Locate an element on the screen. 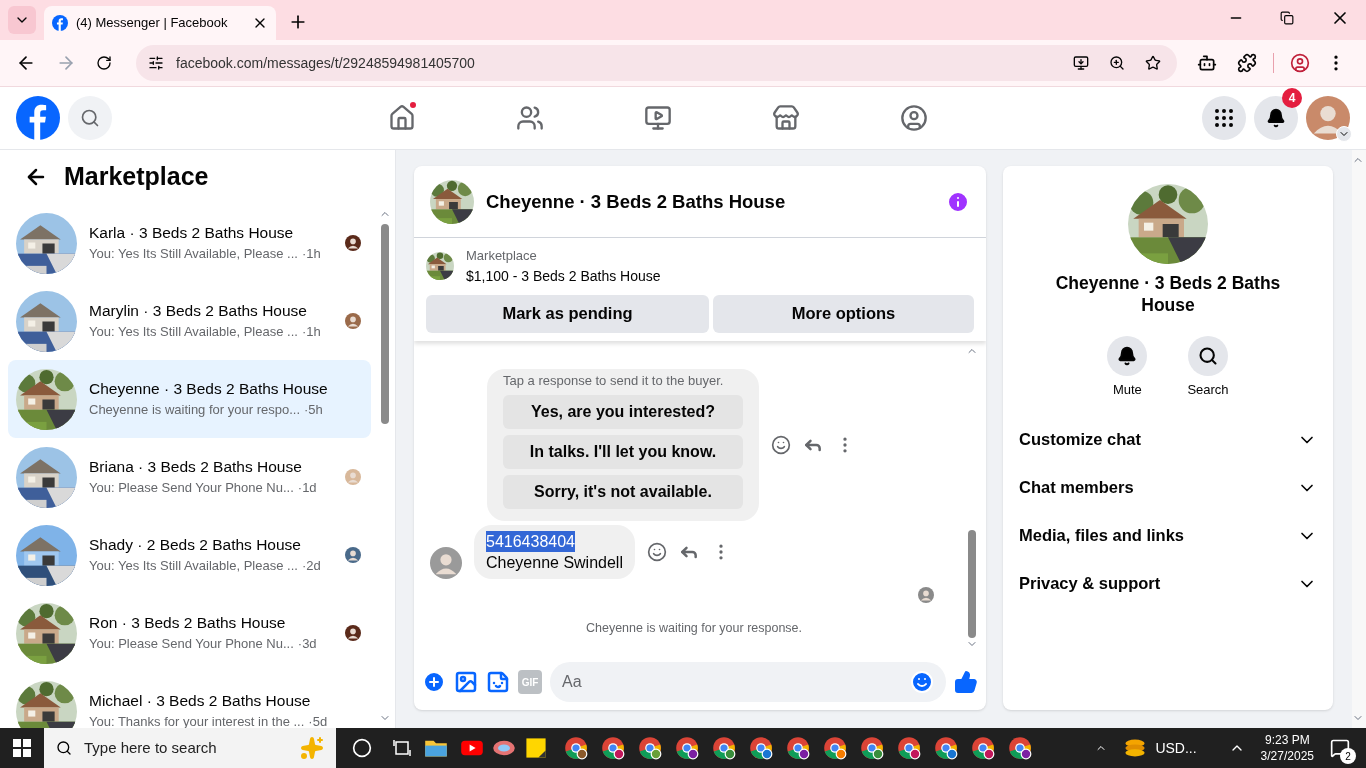  video-icon is located at coordinates (658, 118).